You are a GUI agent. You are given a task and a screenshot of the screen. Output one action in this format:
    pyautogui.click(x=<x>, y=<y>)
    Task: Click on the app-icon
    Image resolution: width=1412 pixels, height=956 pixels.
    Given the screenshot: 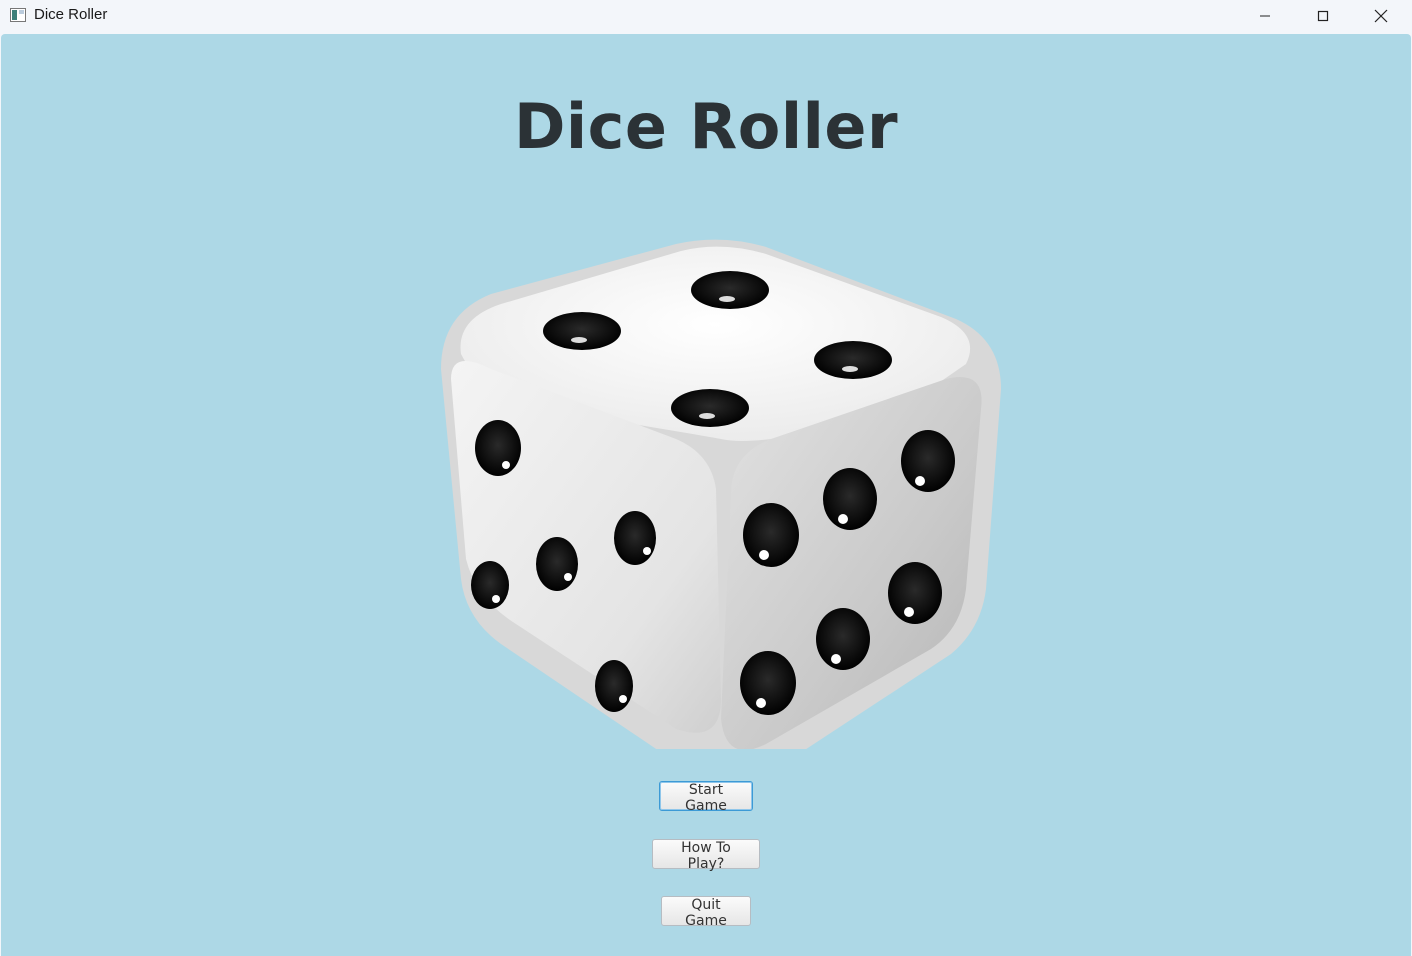 What is the action you would take?
    pyautogui.click(x=18, y=15)
    